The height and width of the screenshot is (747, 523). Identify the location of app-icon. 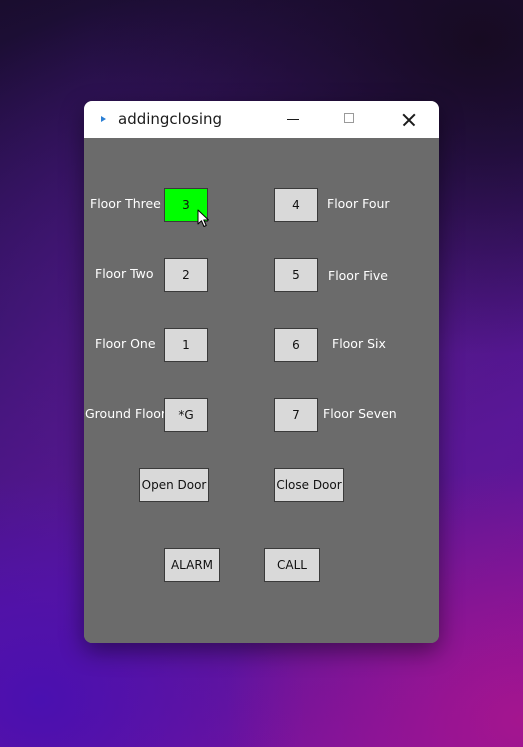
(103, 119).